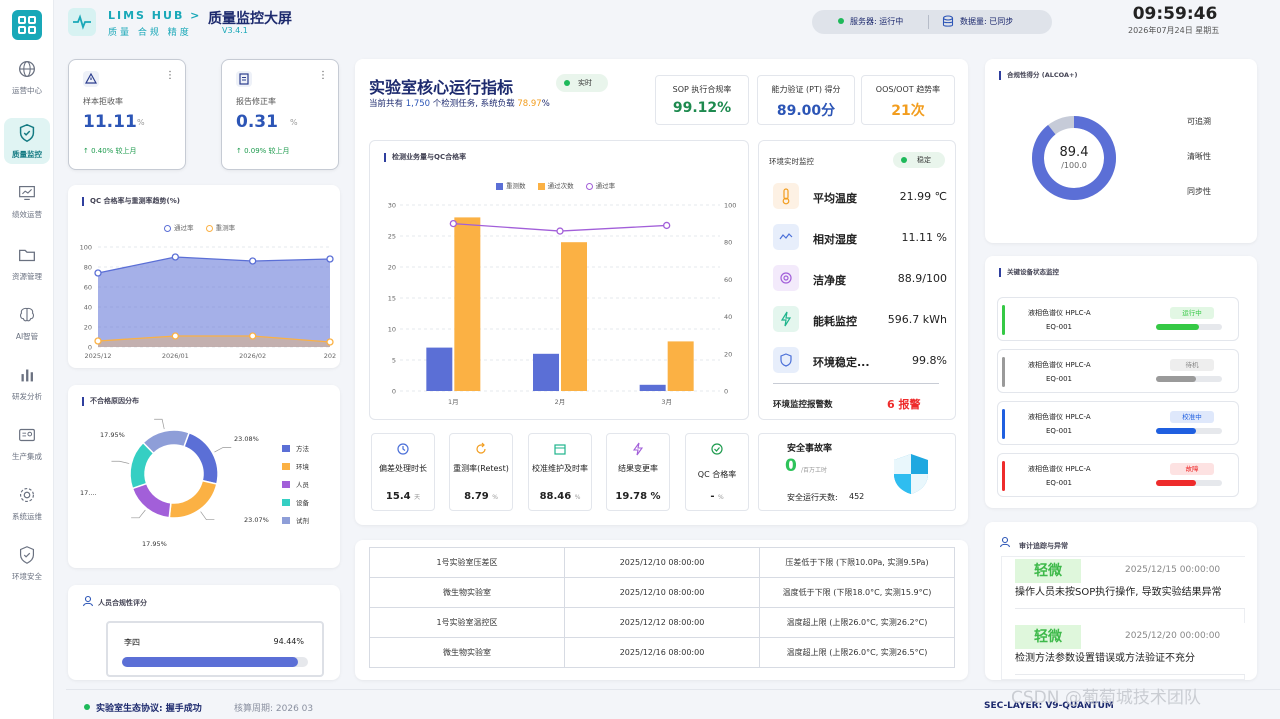  Describe the element at coordinates (1048, 637) in the screenshot. I see `audit-level: 轻微` at that location.